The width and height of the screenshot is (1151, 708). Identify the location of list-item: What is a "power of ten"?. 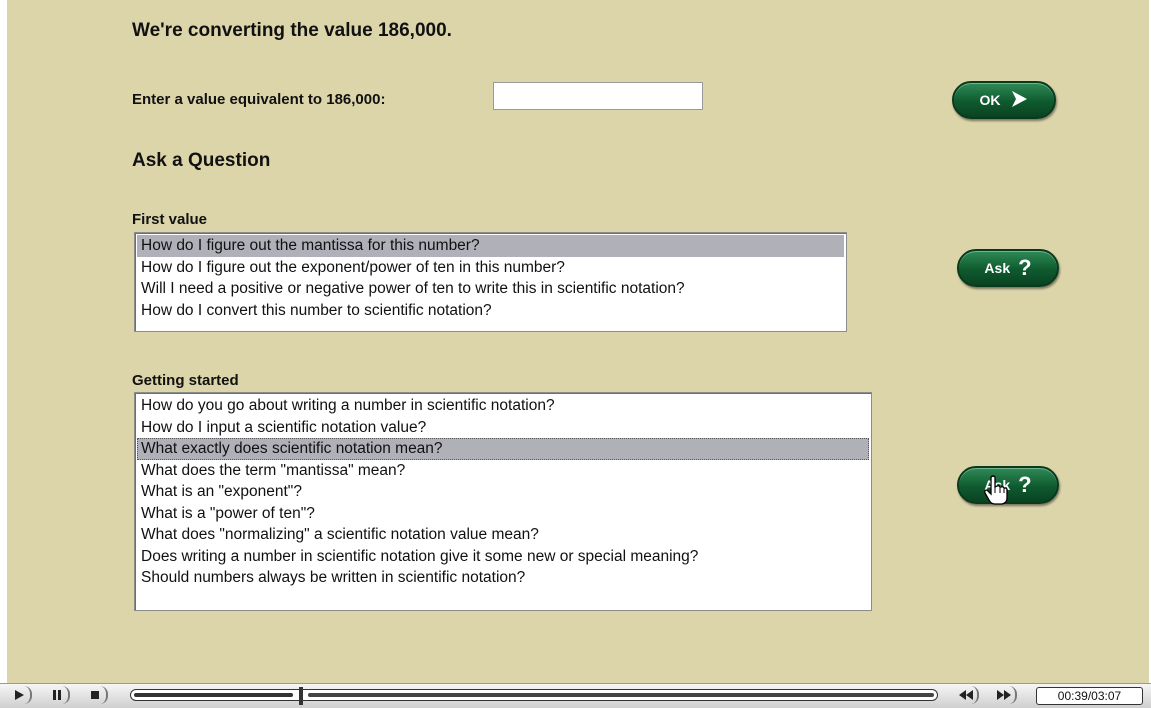
(503, 514).